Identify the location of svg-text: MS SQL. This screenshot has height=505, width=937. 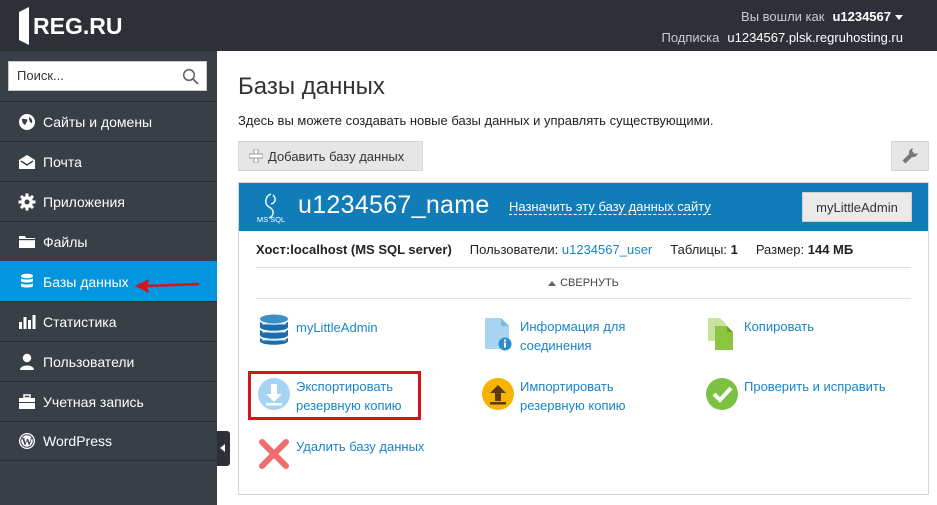
(271, 219).